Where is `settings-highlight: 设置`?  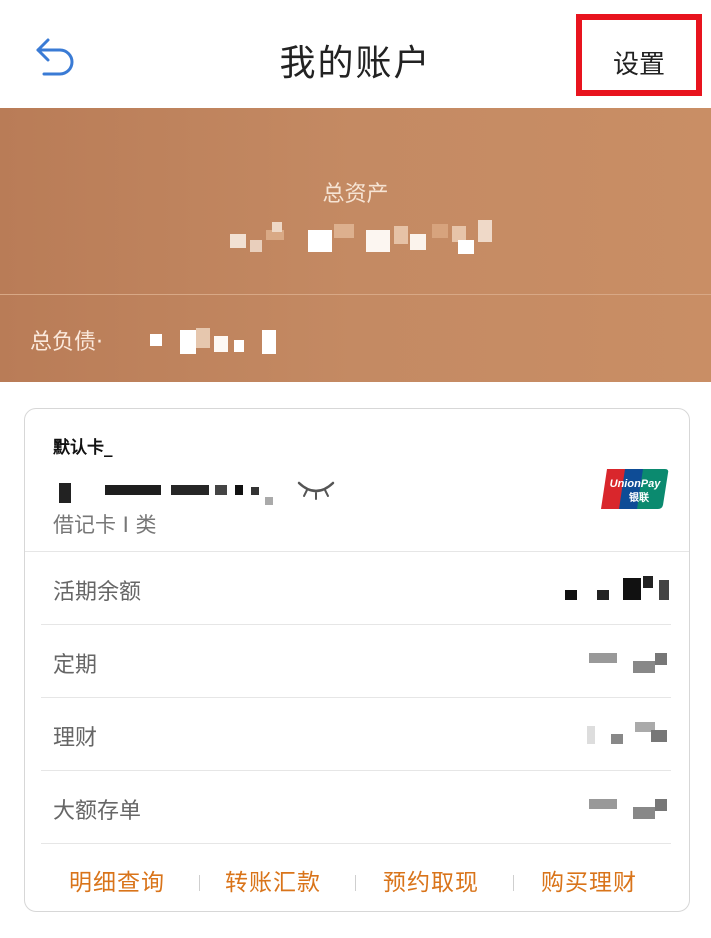 settings-highlight: 设置 is located at coordinates (639, 55).